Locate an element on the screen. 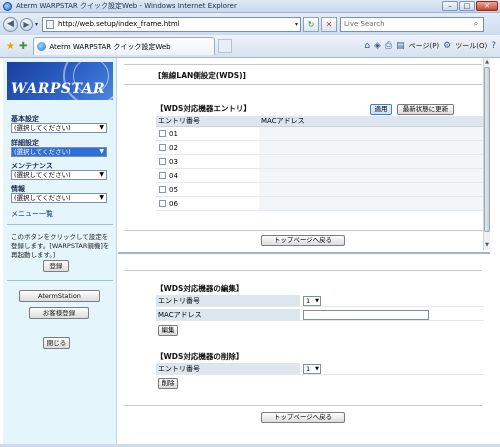 The height and width of the screenshot is (447, 500). menu-select-info-value: (選択してください) is located at coordinates (42, 198).